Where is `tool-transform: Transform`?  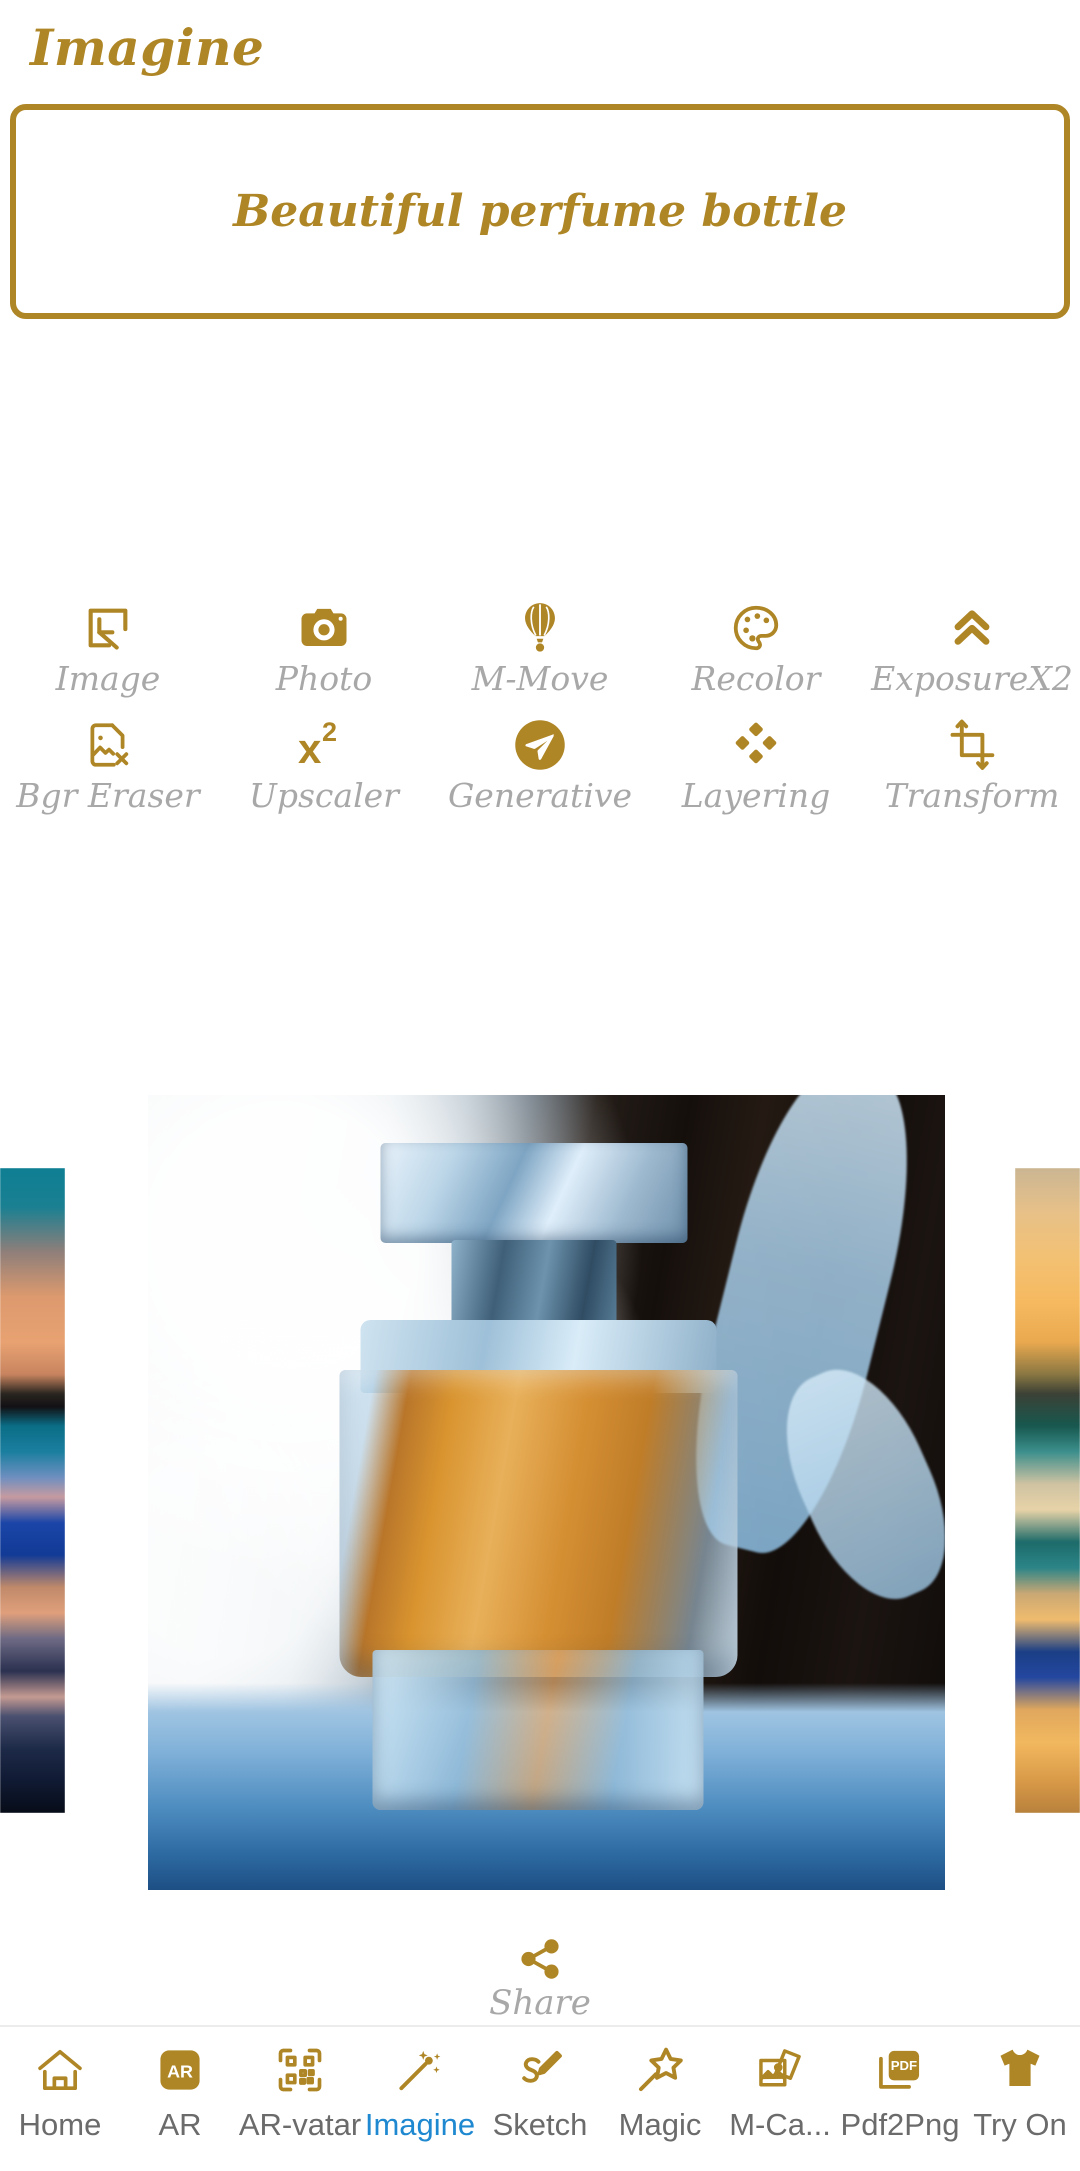
tool-transform: Transform is located at coordinates (972, 764).